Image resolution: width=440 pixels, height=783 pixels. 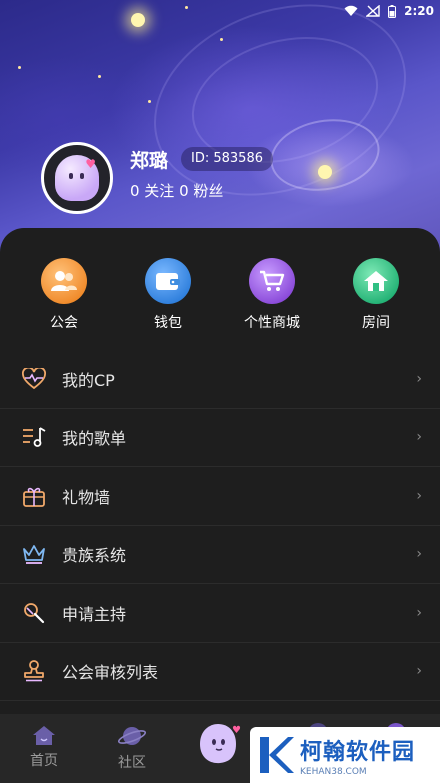 What do you see at coordinates (277, 755) in the screenshot?
I see `watermark-logo` at bounding box center [277, 755].